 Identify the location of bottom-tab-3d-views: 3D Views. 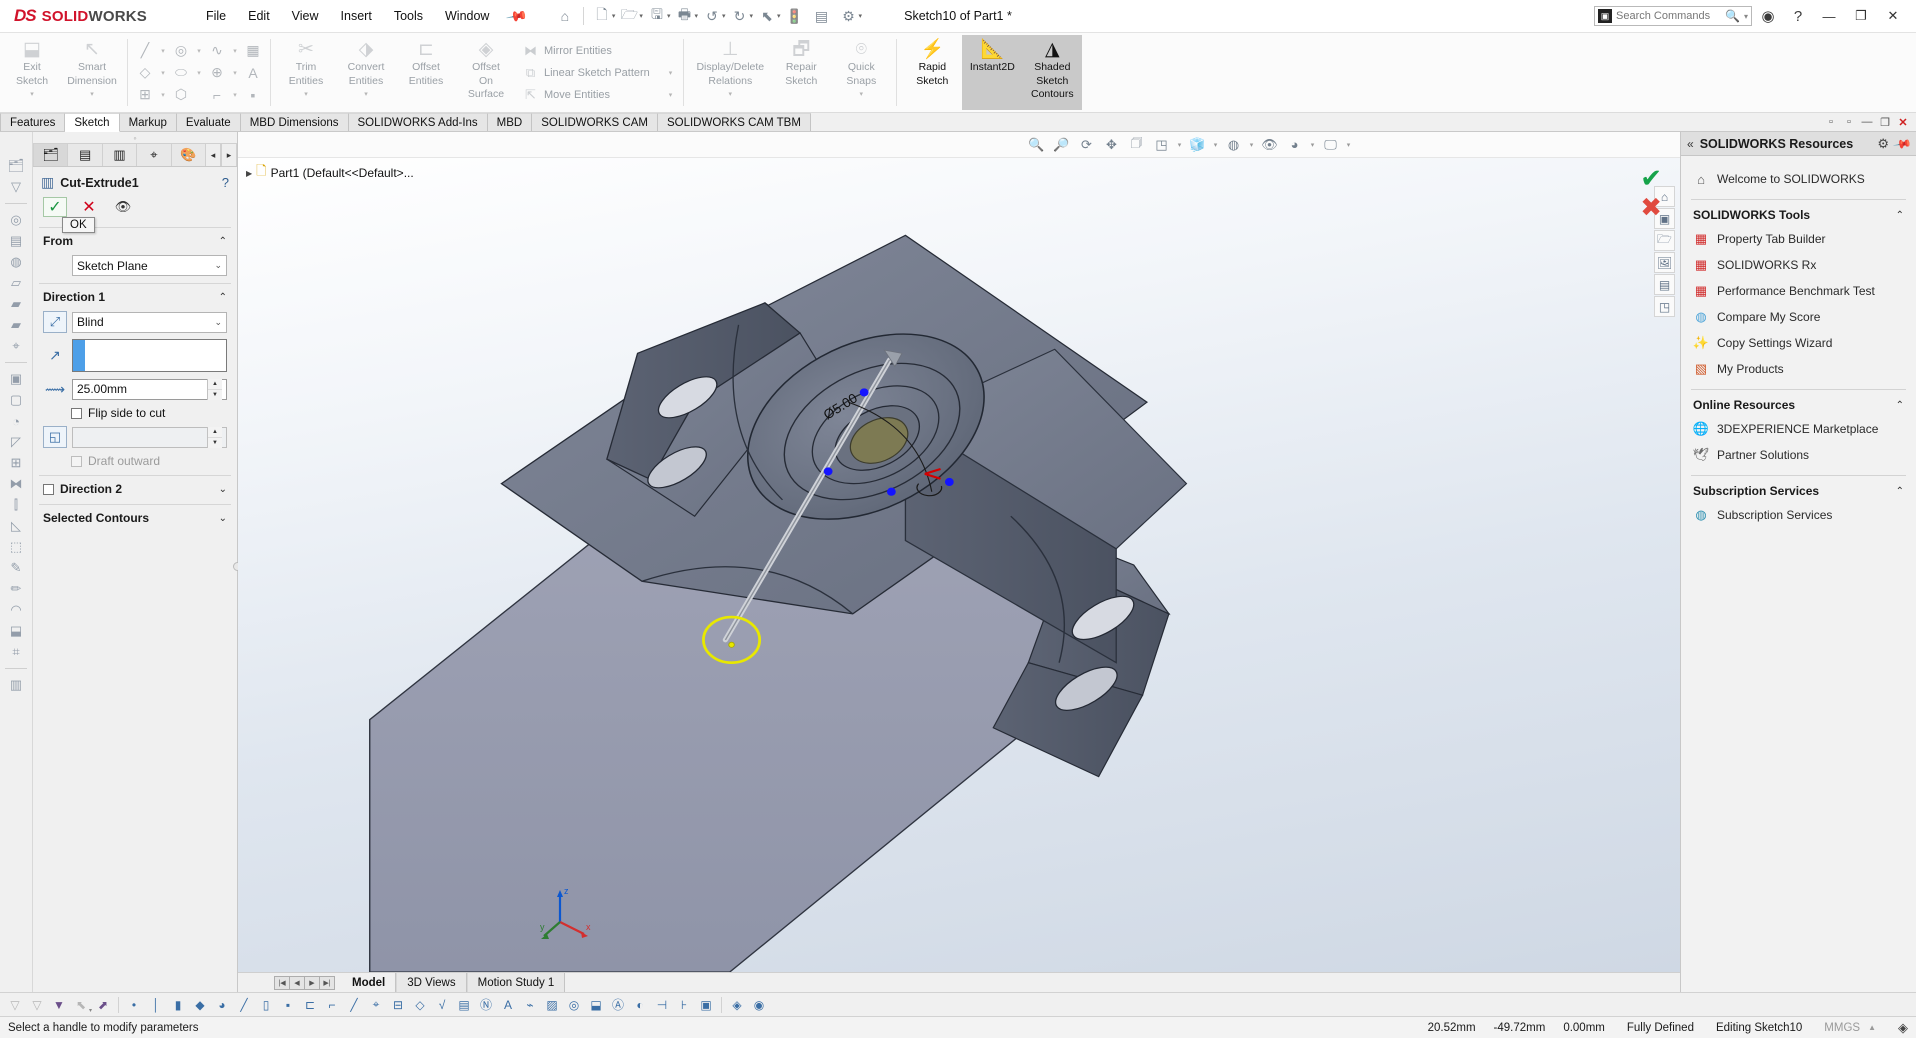
(431, 982).